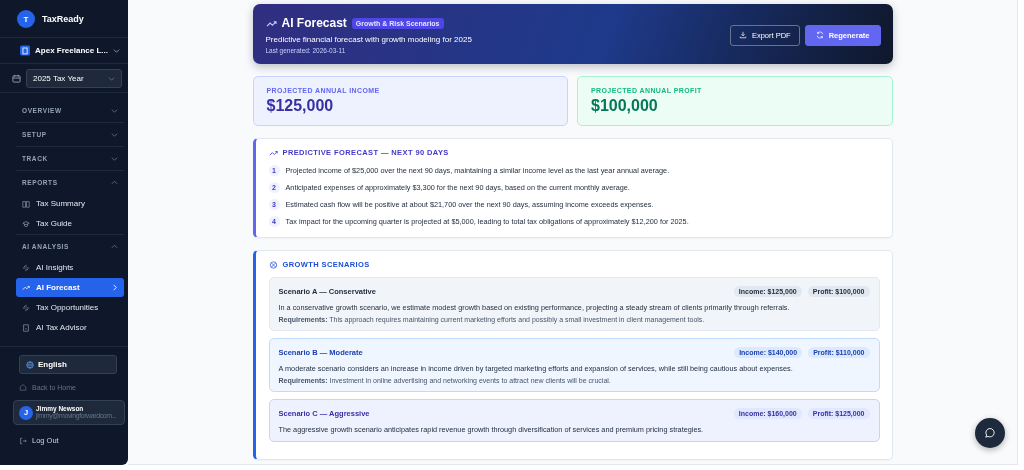  What do you see at coordinates (70, 327) in the screenshot?
I see `nav-item: AI Tax Advisor` at bounding box center [70, 327].